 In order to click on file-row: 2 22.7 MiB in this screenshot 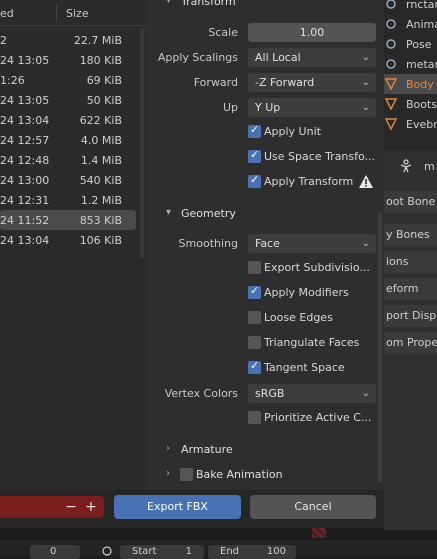, I will do `click(68, 40)`.